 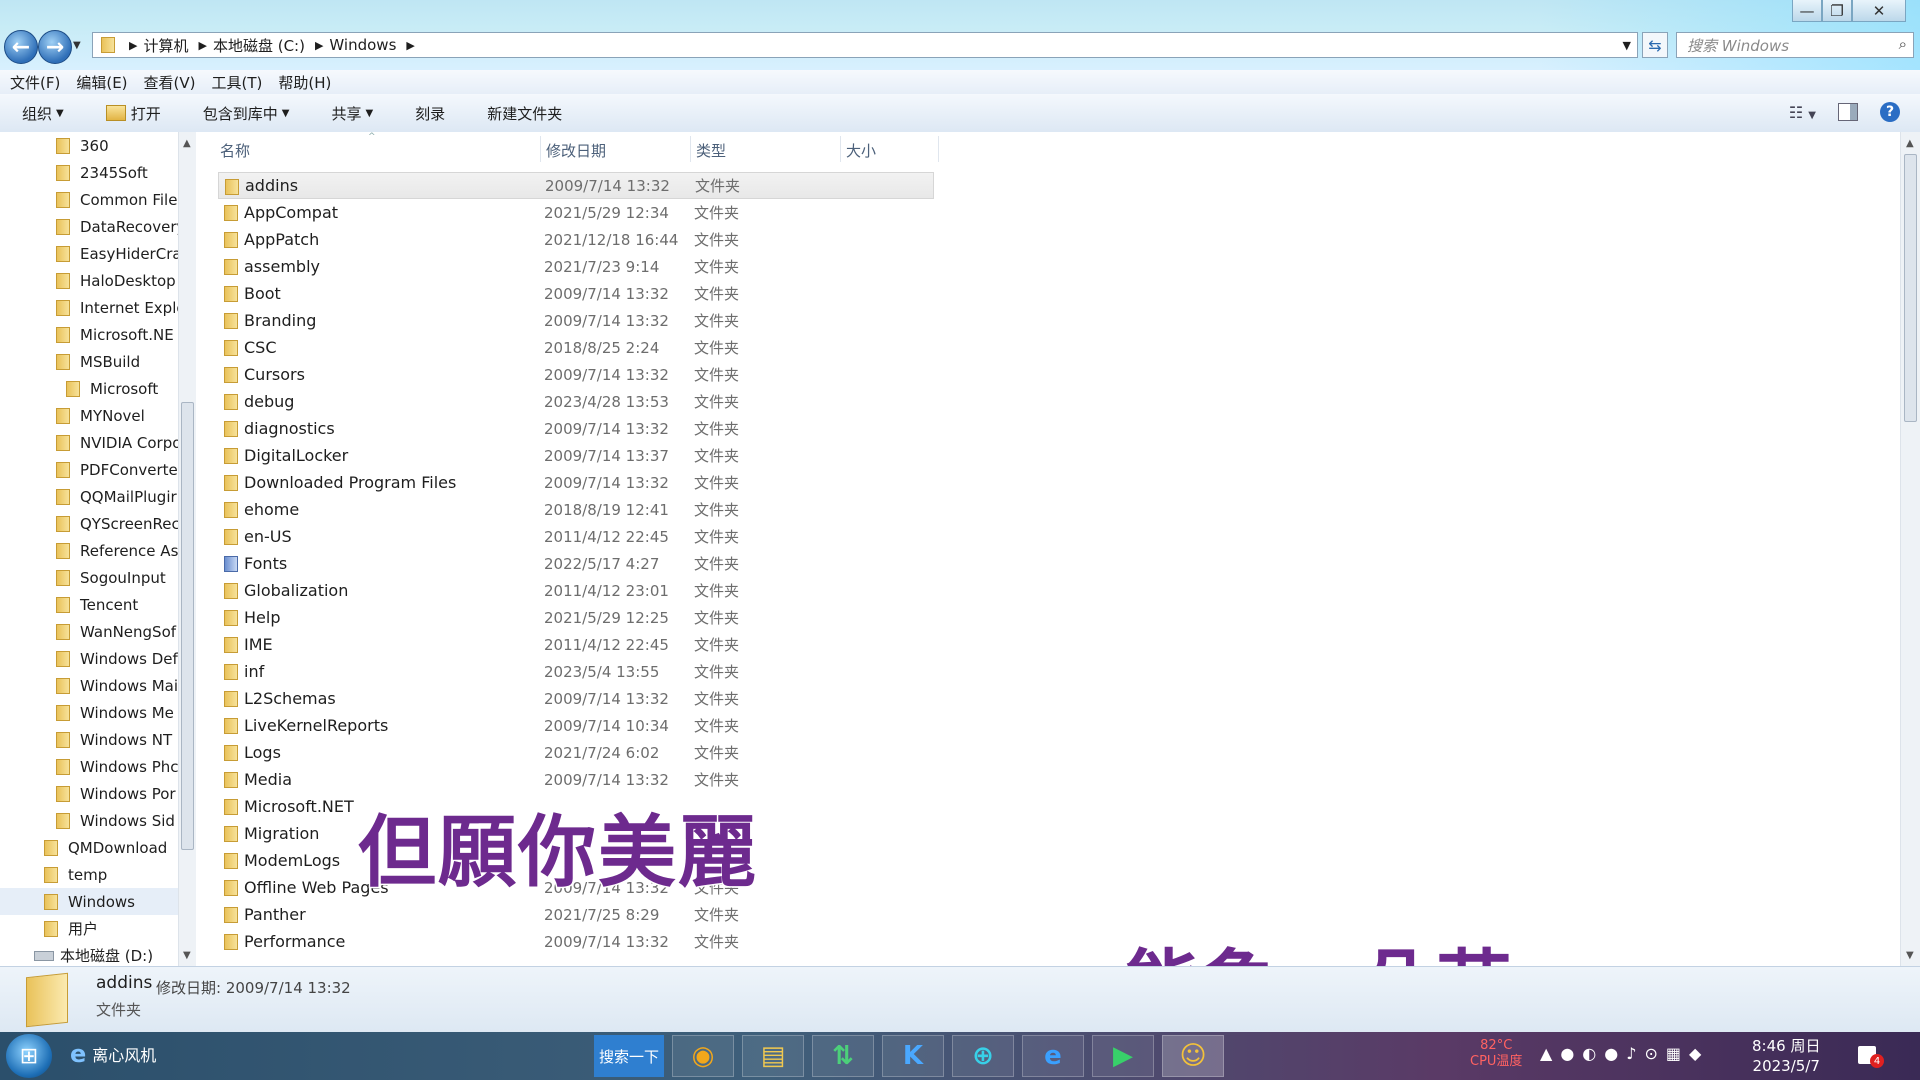 I want to click on menu-file: 文件(F), so click(x=35, y=82).